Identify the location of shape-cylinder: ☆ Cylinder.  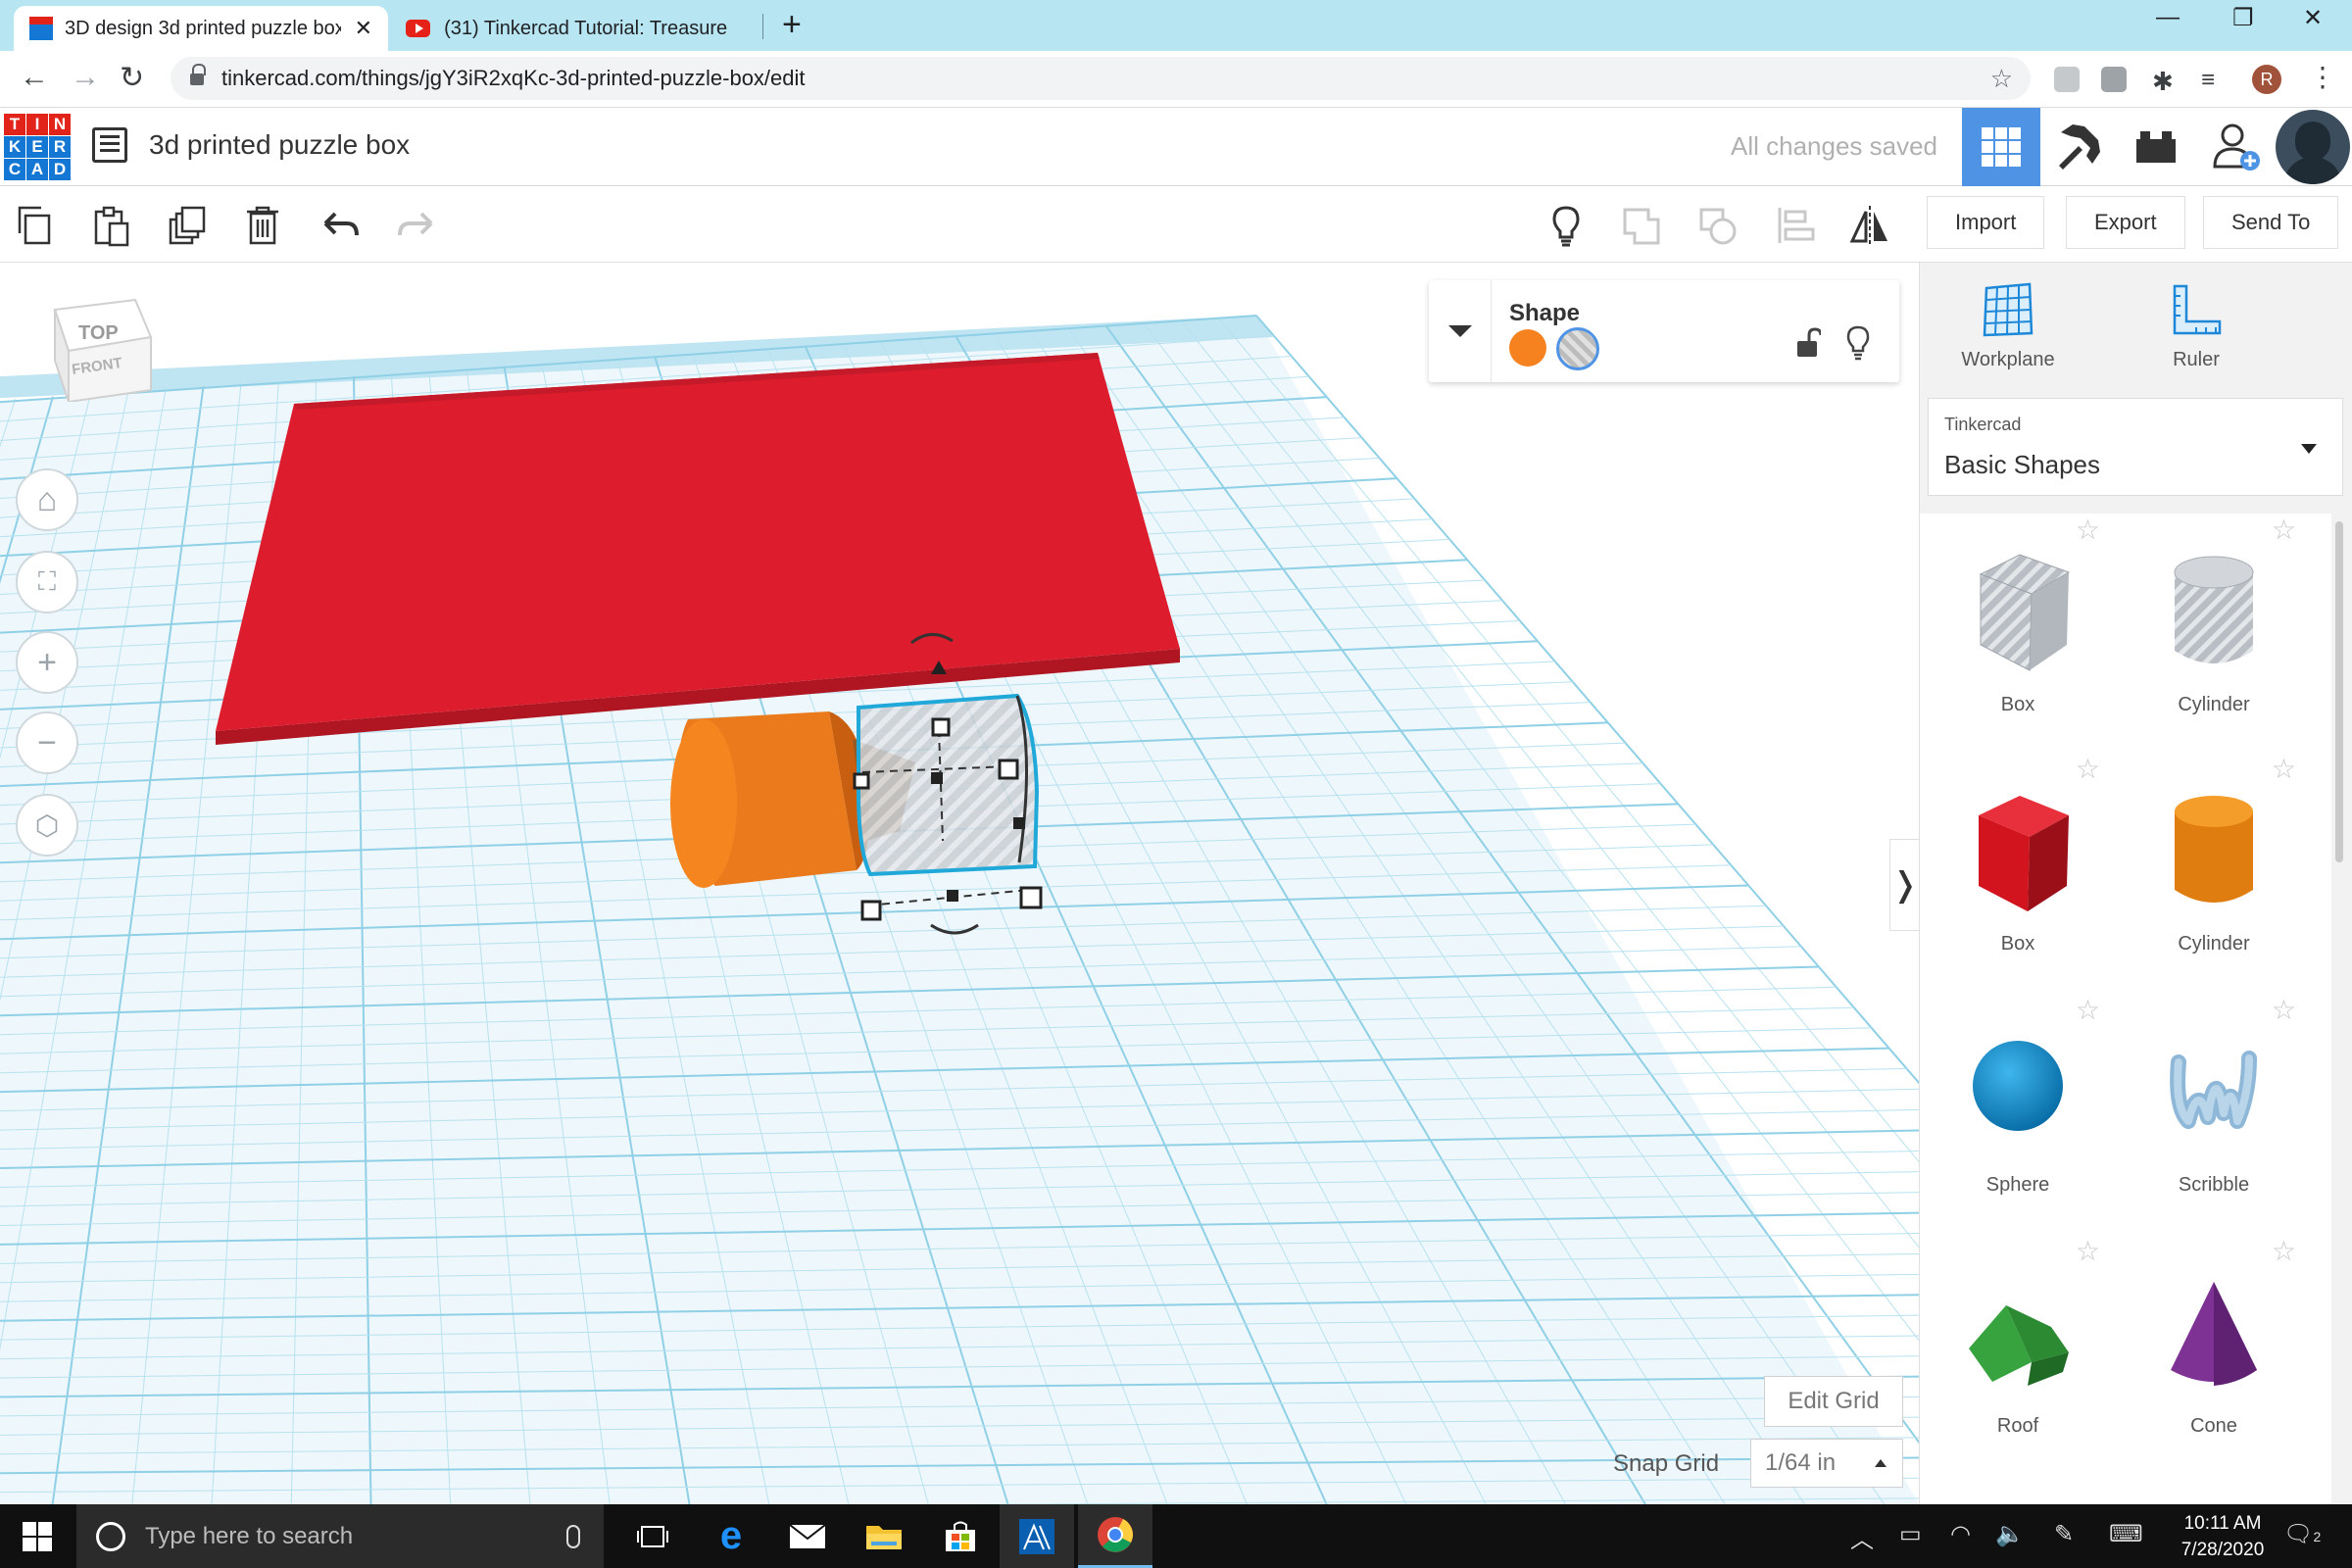
(2214, 870).